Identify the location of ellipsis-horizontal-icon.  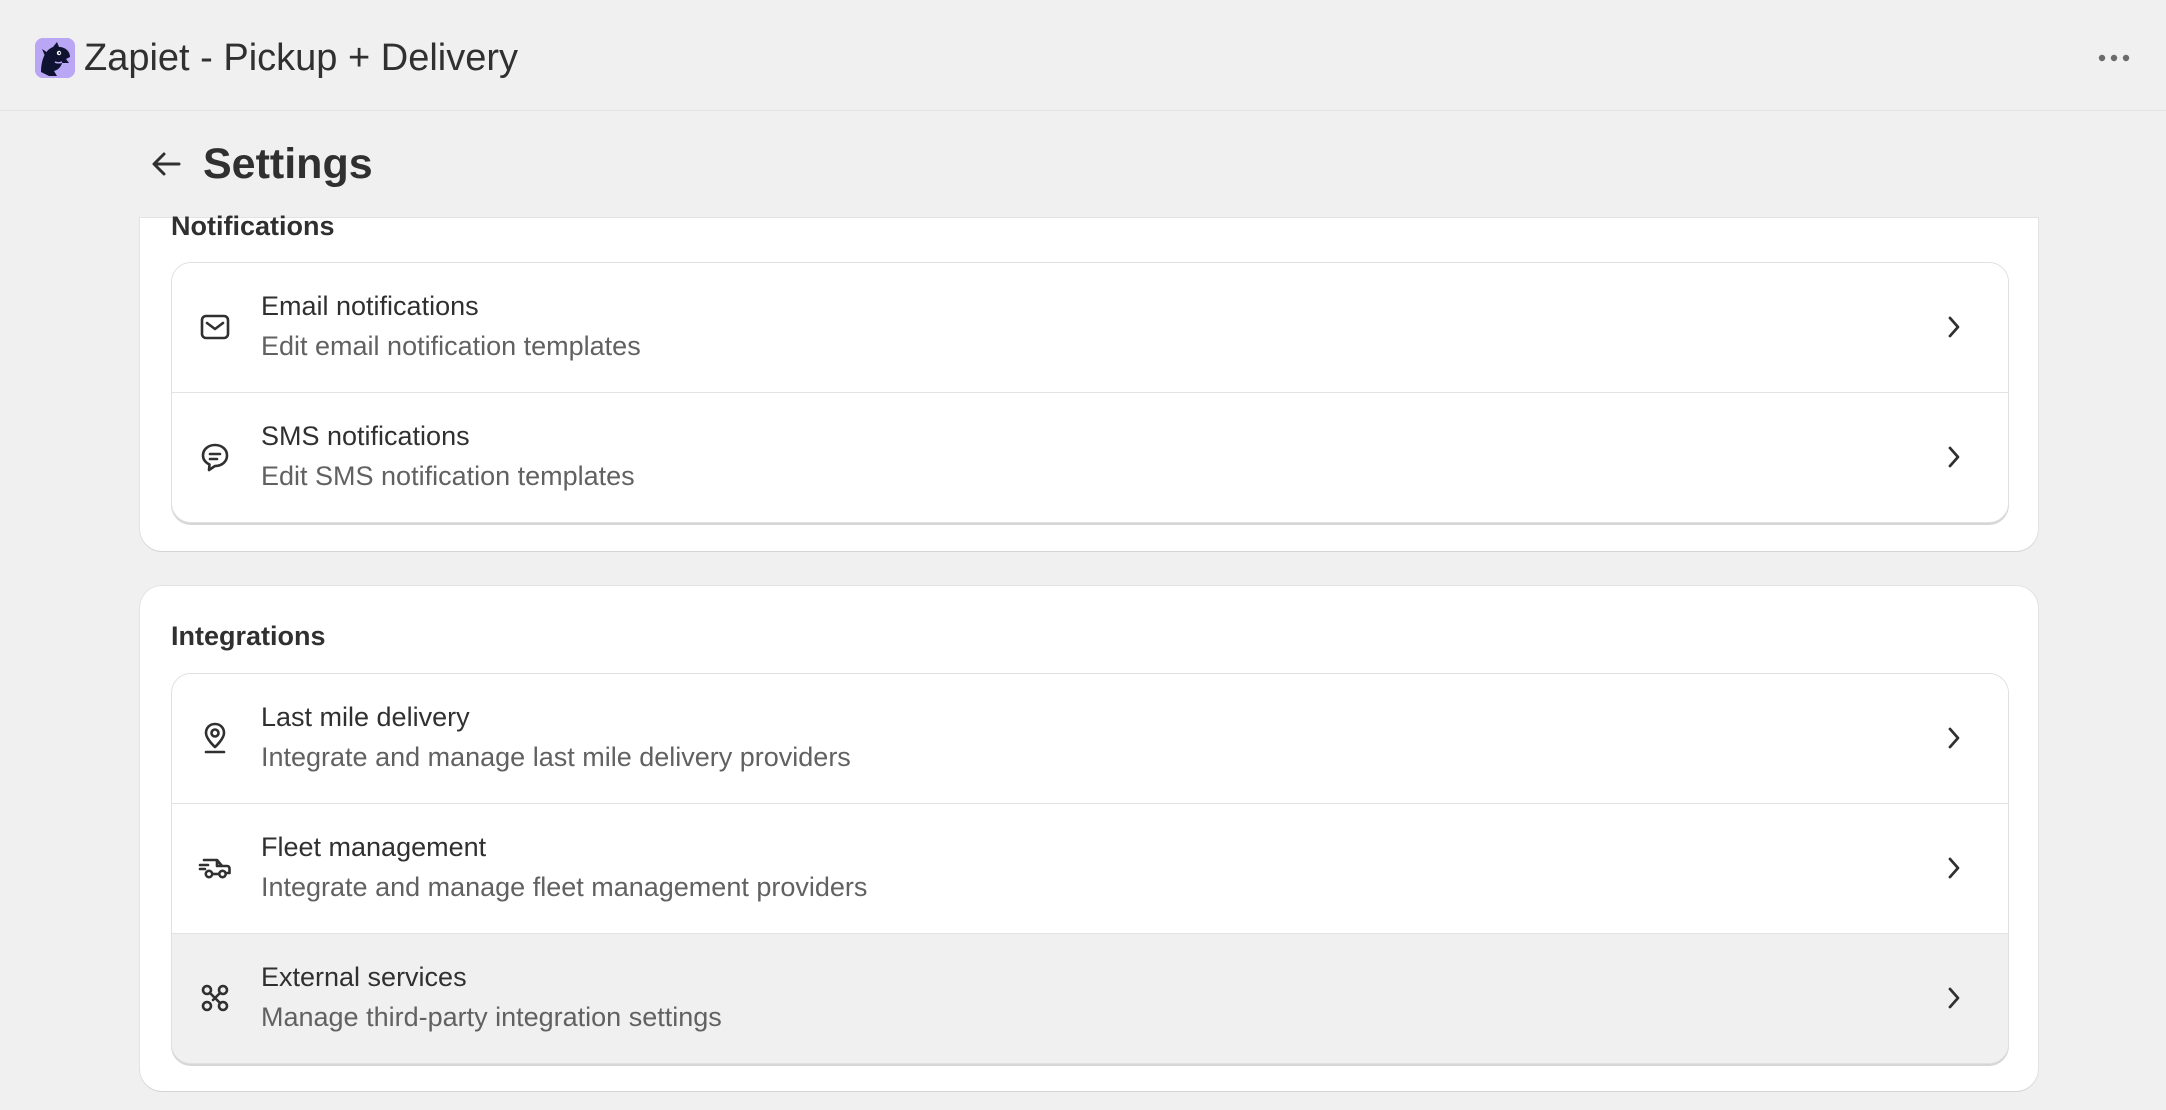
(2114, 58).